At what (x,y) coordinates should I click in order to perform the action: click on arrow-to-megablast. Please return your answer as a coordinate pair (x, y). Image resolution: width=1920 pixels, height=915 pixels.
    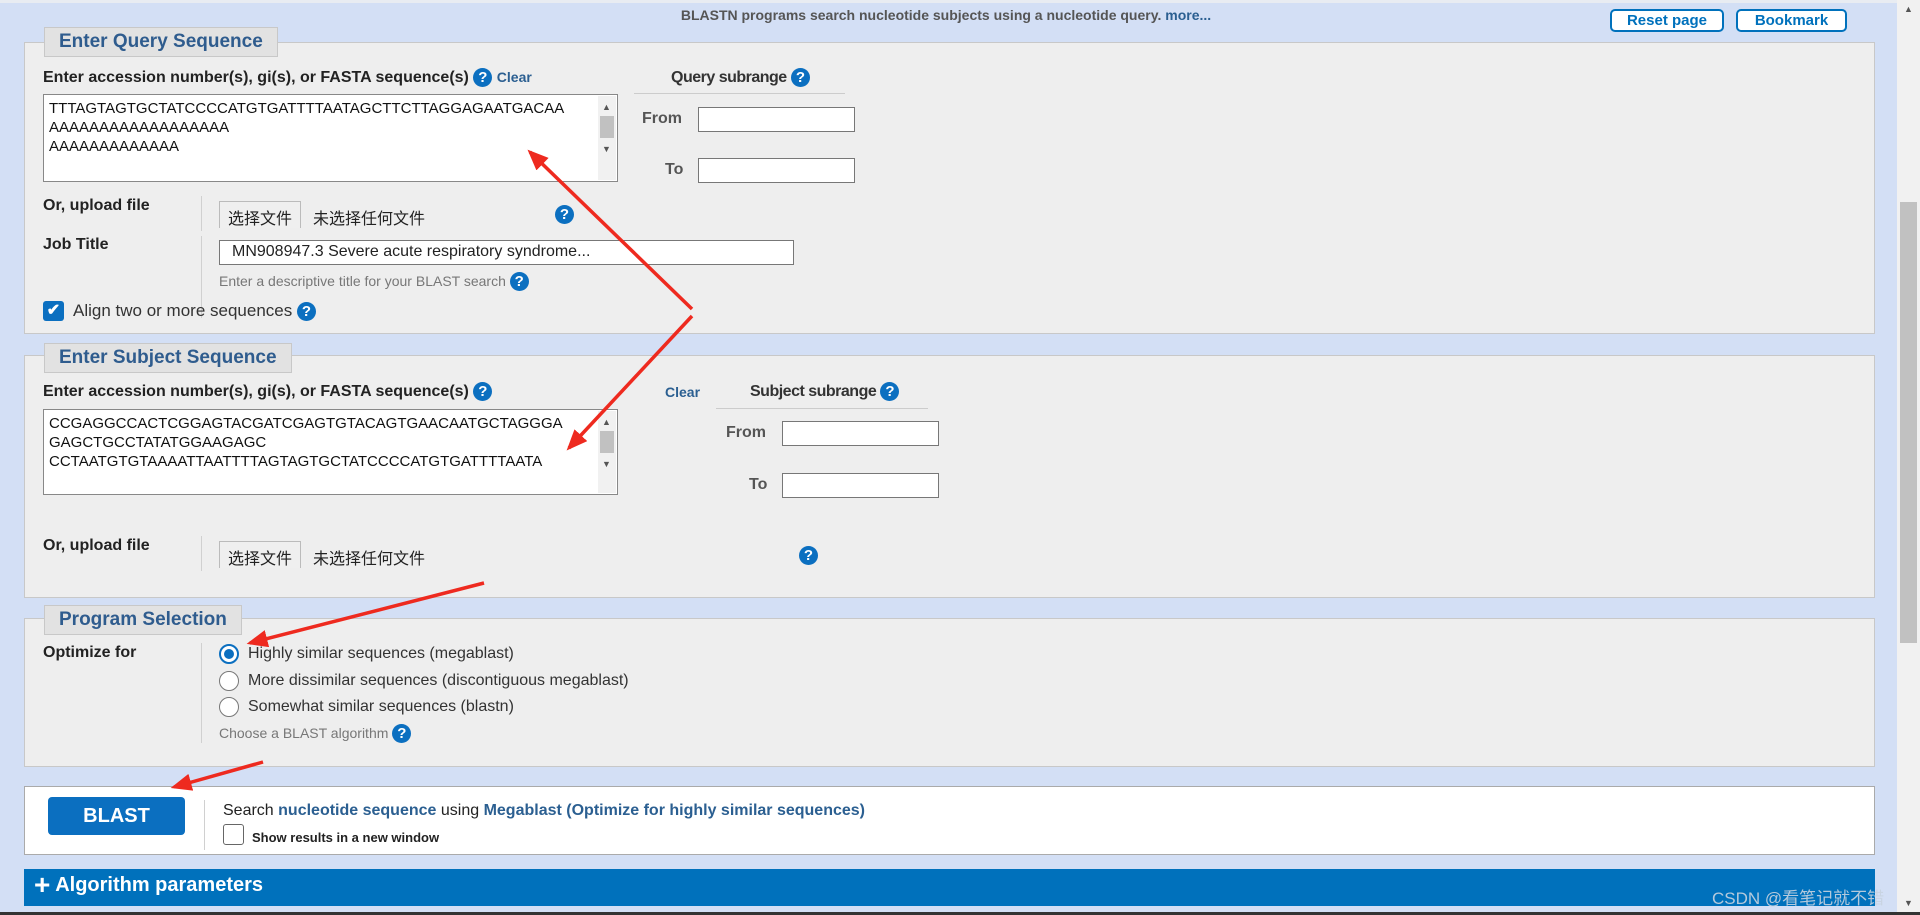
    Looking at the image, I should click on (365, 614).